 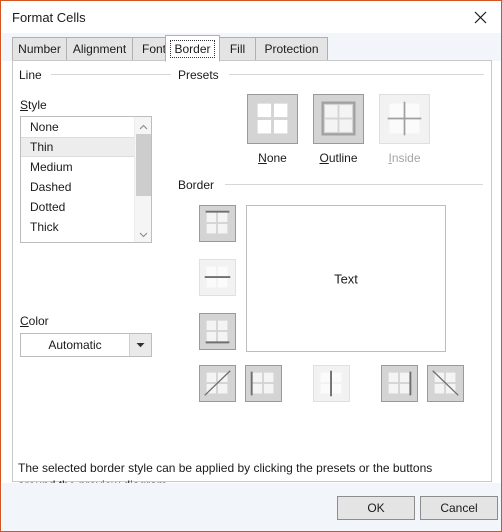 What do you see at coordinates (77, 147) in the screenshot?
I see `list-item: Thin` at bounding box center [77, 147].